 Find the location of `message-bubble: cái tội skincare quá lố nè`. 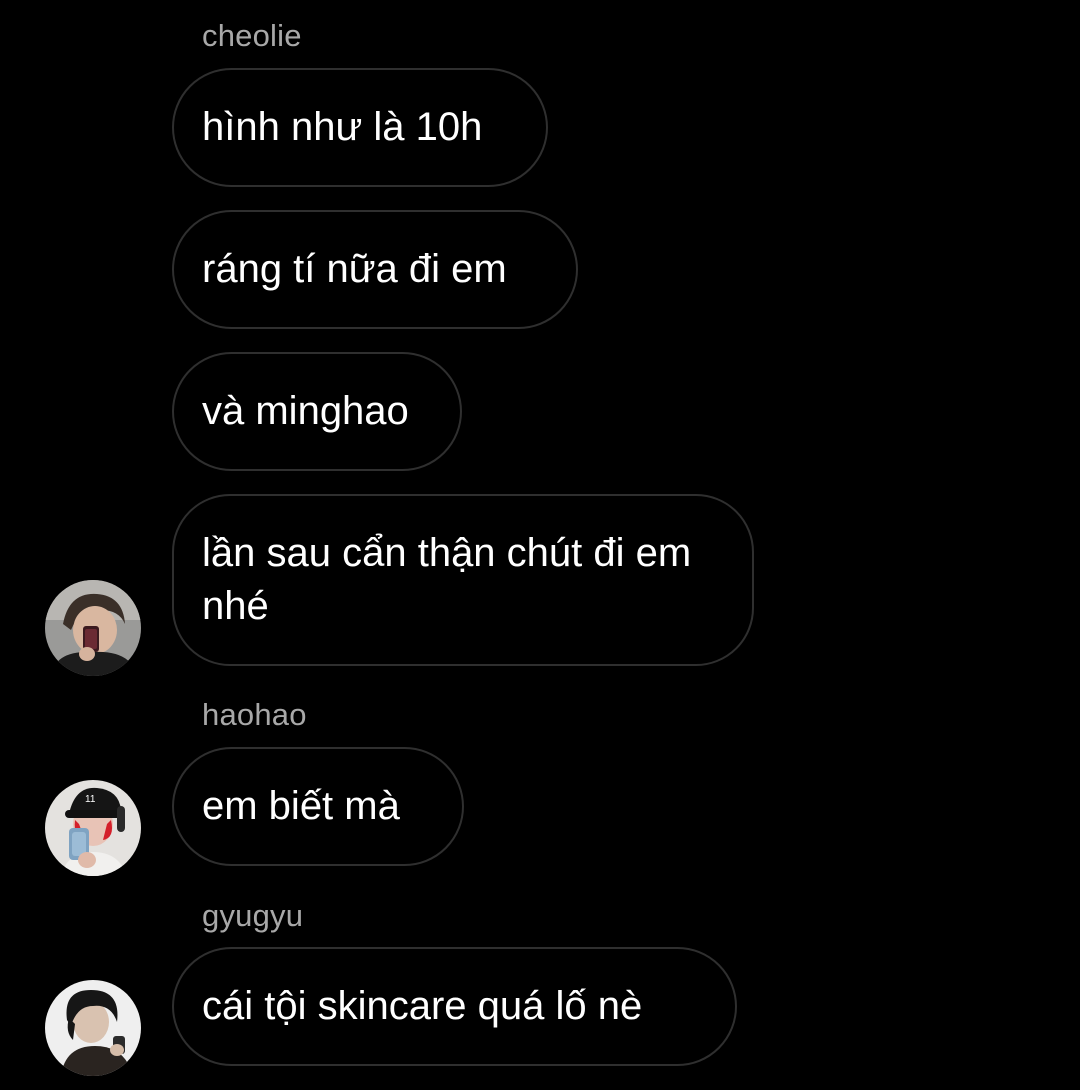

message-bubble: cái tội skincare quá lố nè is located at coordinates (454, 1006).